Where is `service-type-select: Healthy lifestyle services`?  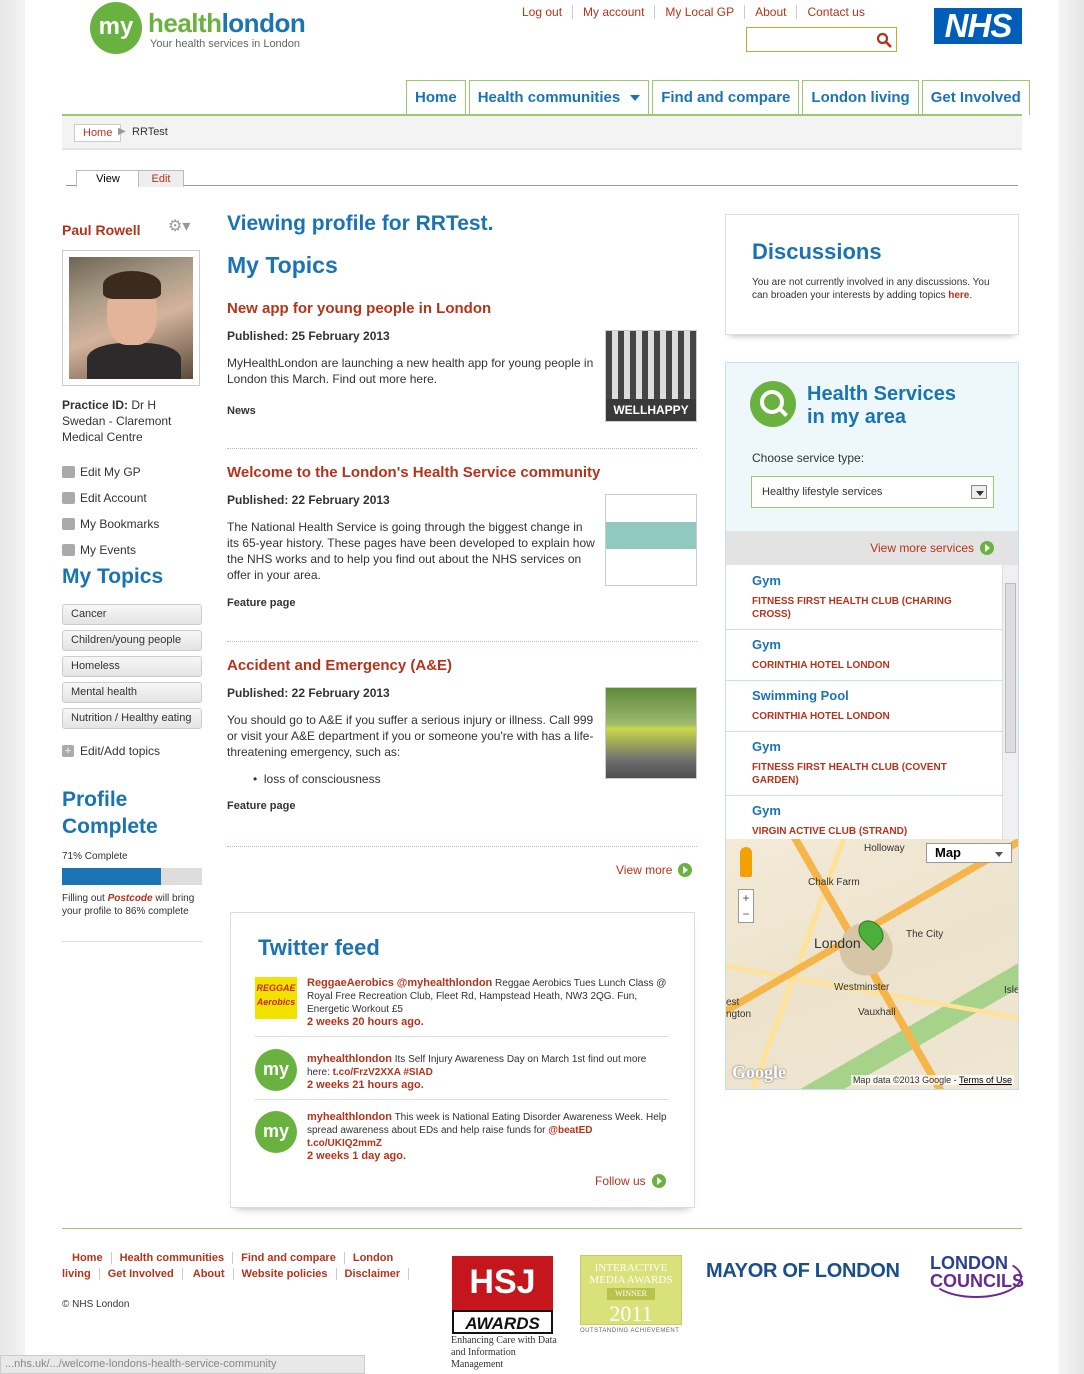
service-type-select: Healthy lifestyle services is located at coordinates (872, 492).